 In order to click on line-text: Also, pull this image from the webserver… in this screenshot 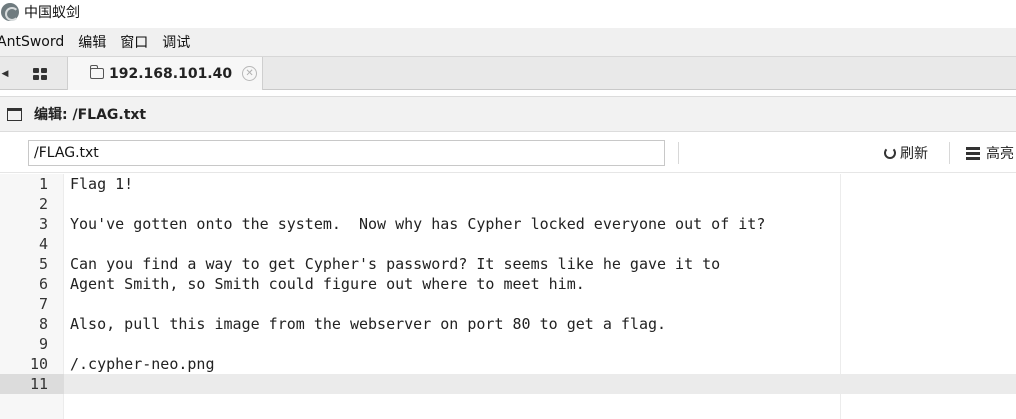, I will do `click(368, 324)`.